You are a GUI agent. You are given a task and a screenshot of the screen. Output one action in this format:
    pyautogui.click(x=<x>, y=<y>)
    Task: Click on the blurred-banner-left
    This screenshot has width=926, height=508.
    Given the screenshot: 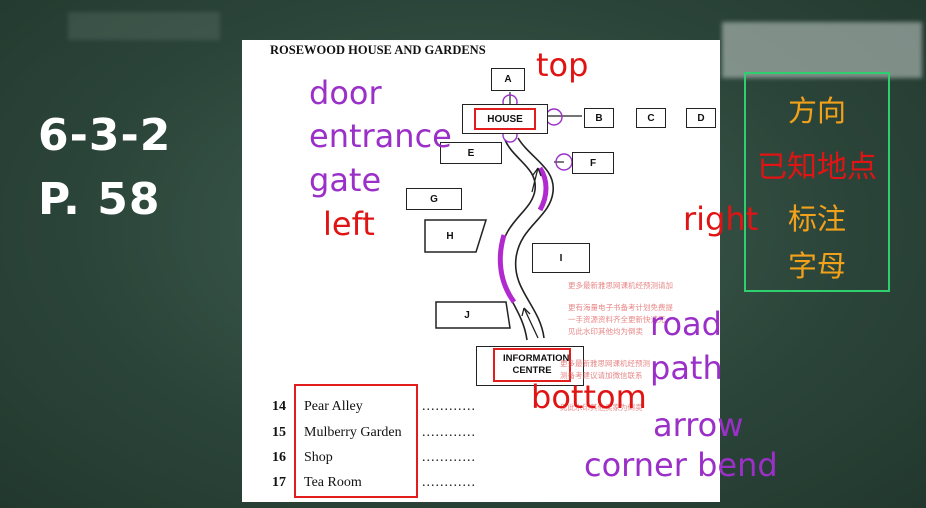 What is the action you would take?
    pyautogui.click(x=144, y=26)
    